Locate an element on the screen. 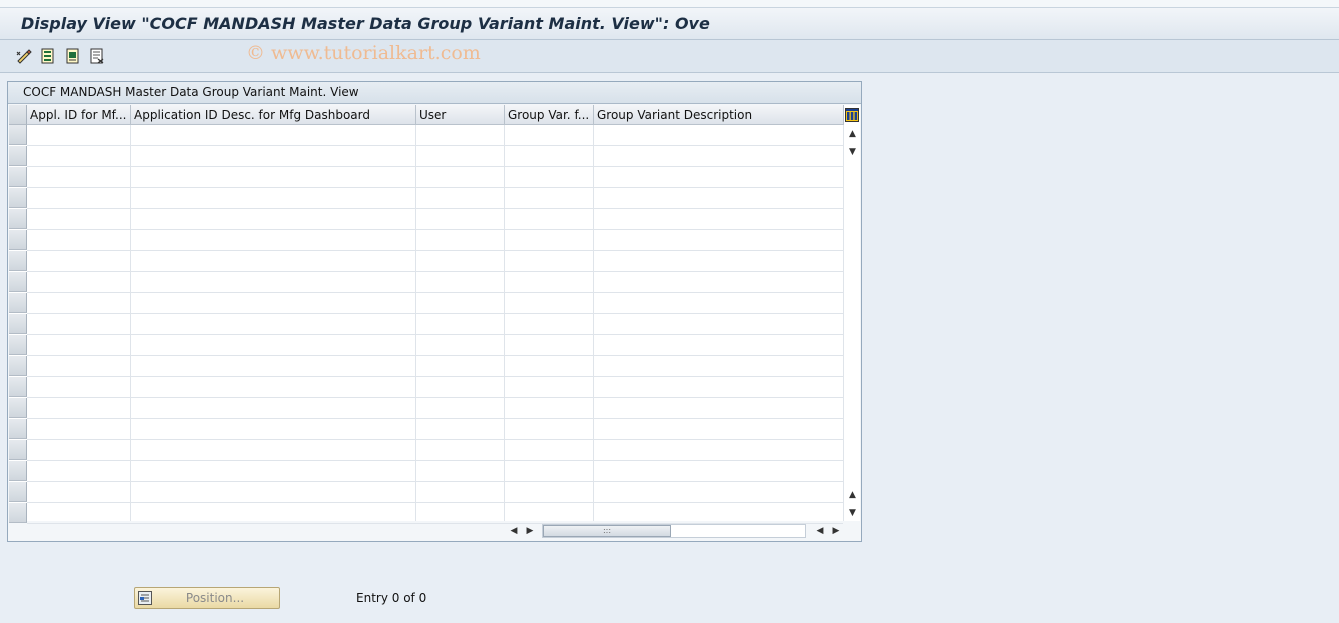 This screenshot has height=623, width=1339. scroll-down-top-icon: ▼ is located at coordinates (852, 152).